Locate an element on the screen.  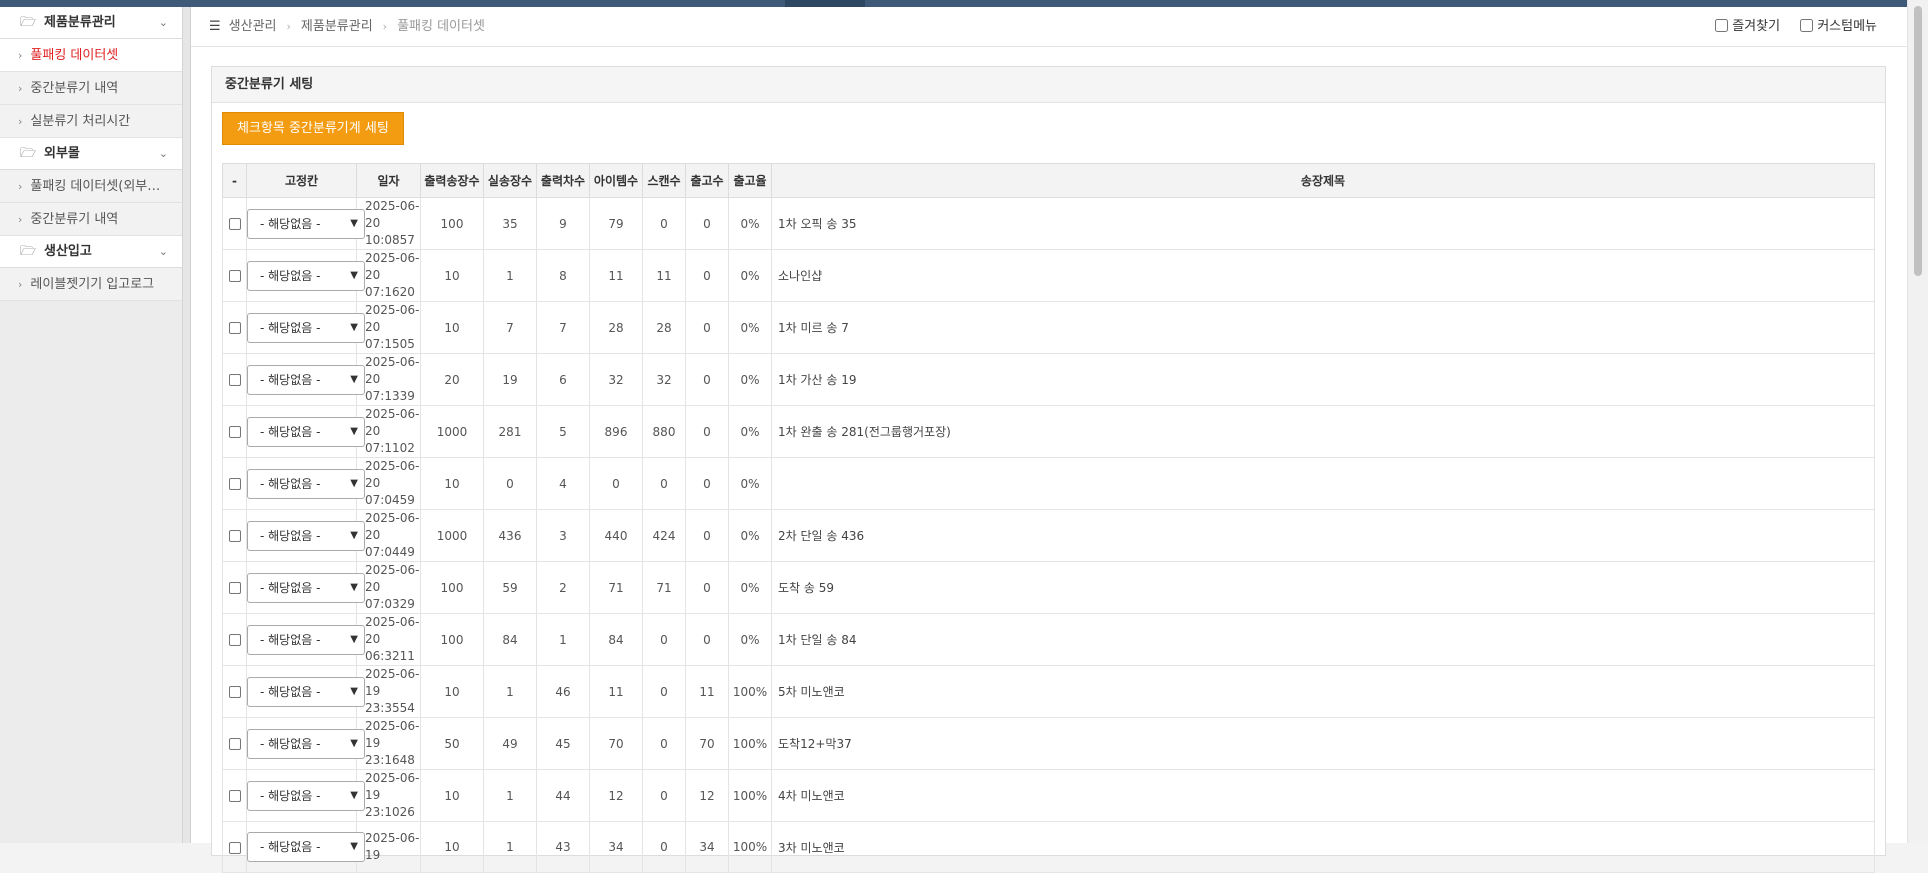
breadcrumb-item: 제품분류관리 is located at coordinates (337, 26).